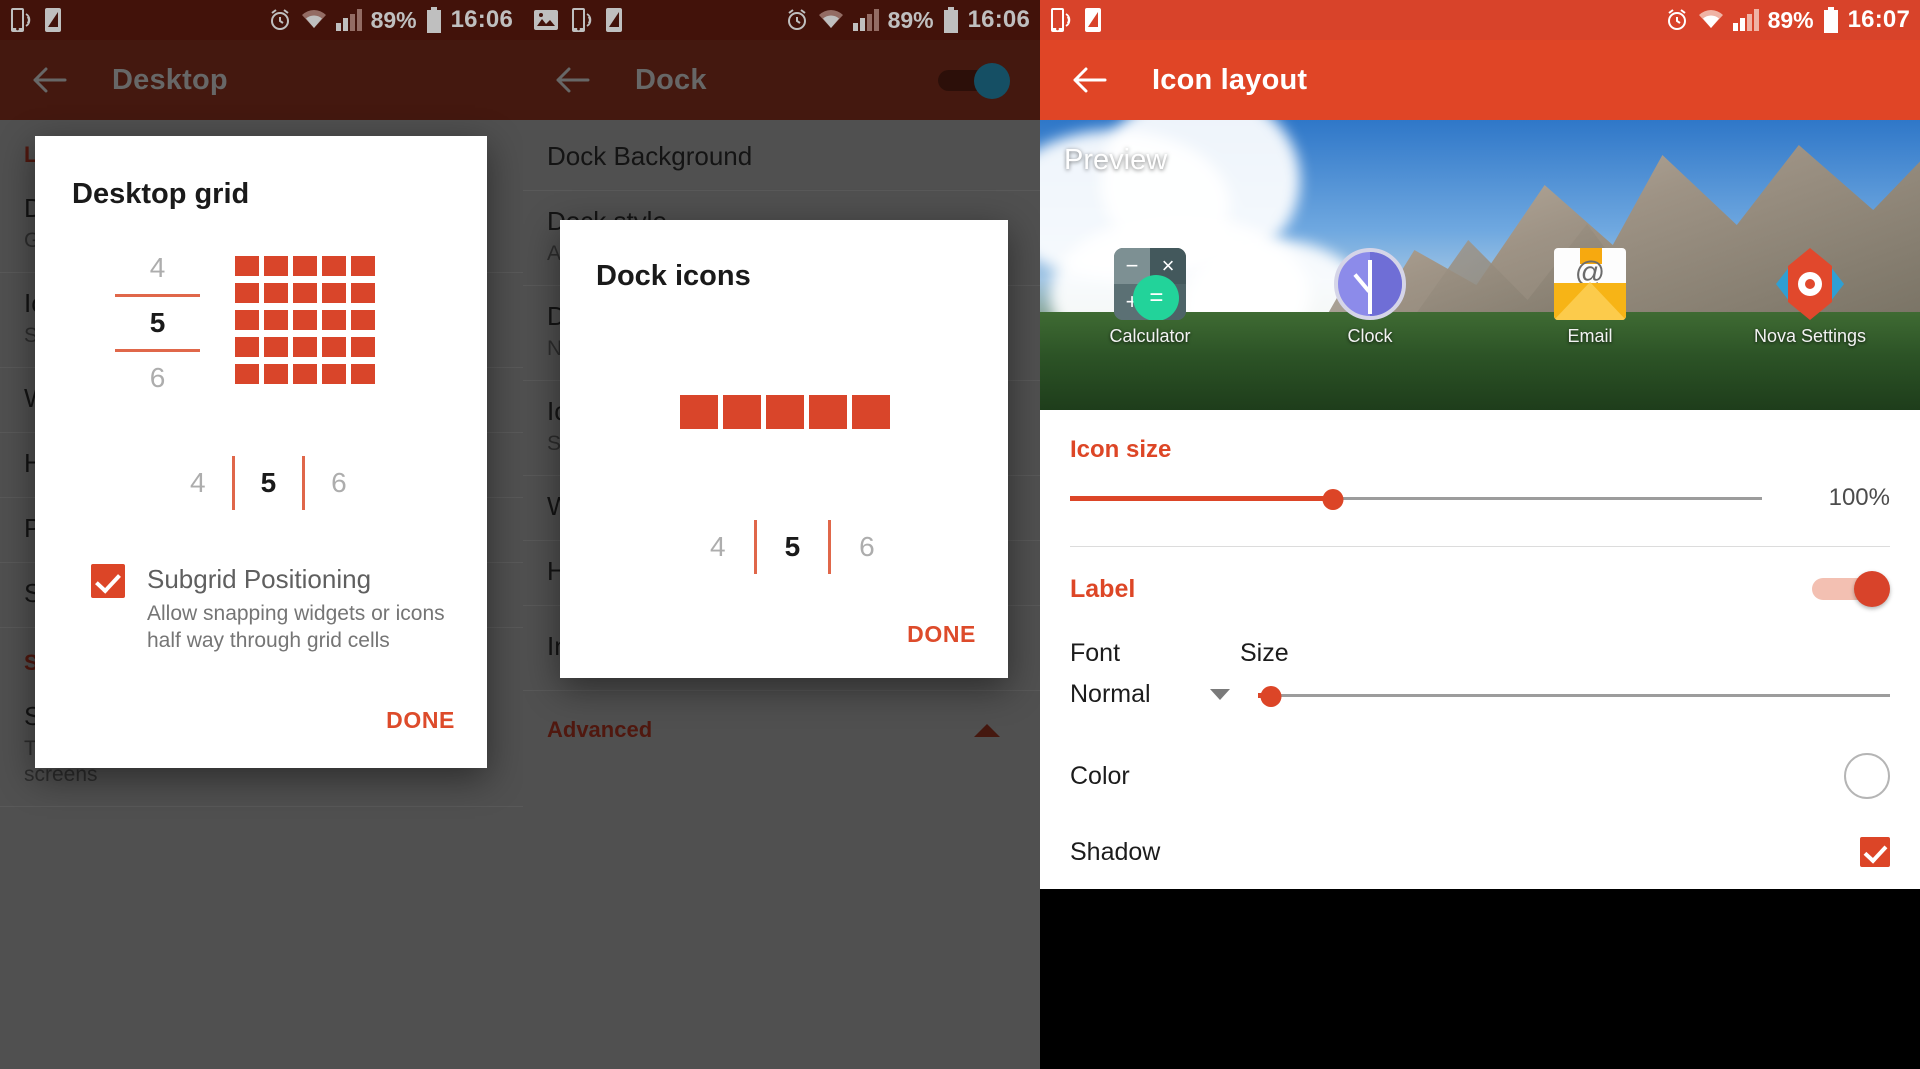  Describe the element at coordinates (1875, 852) in the screenshot. I see `shadow-checkbox` at that location.